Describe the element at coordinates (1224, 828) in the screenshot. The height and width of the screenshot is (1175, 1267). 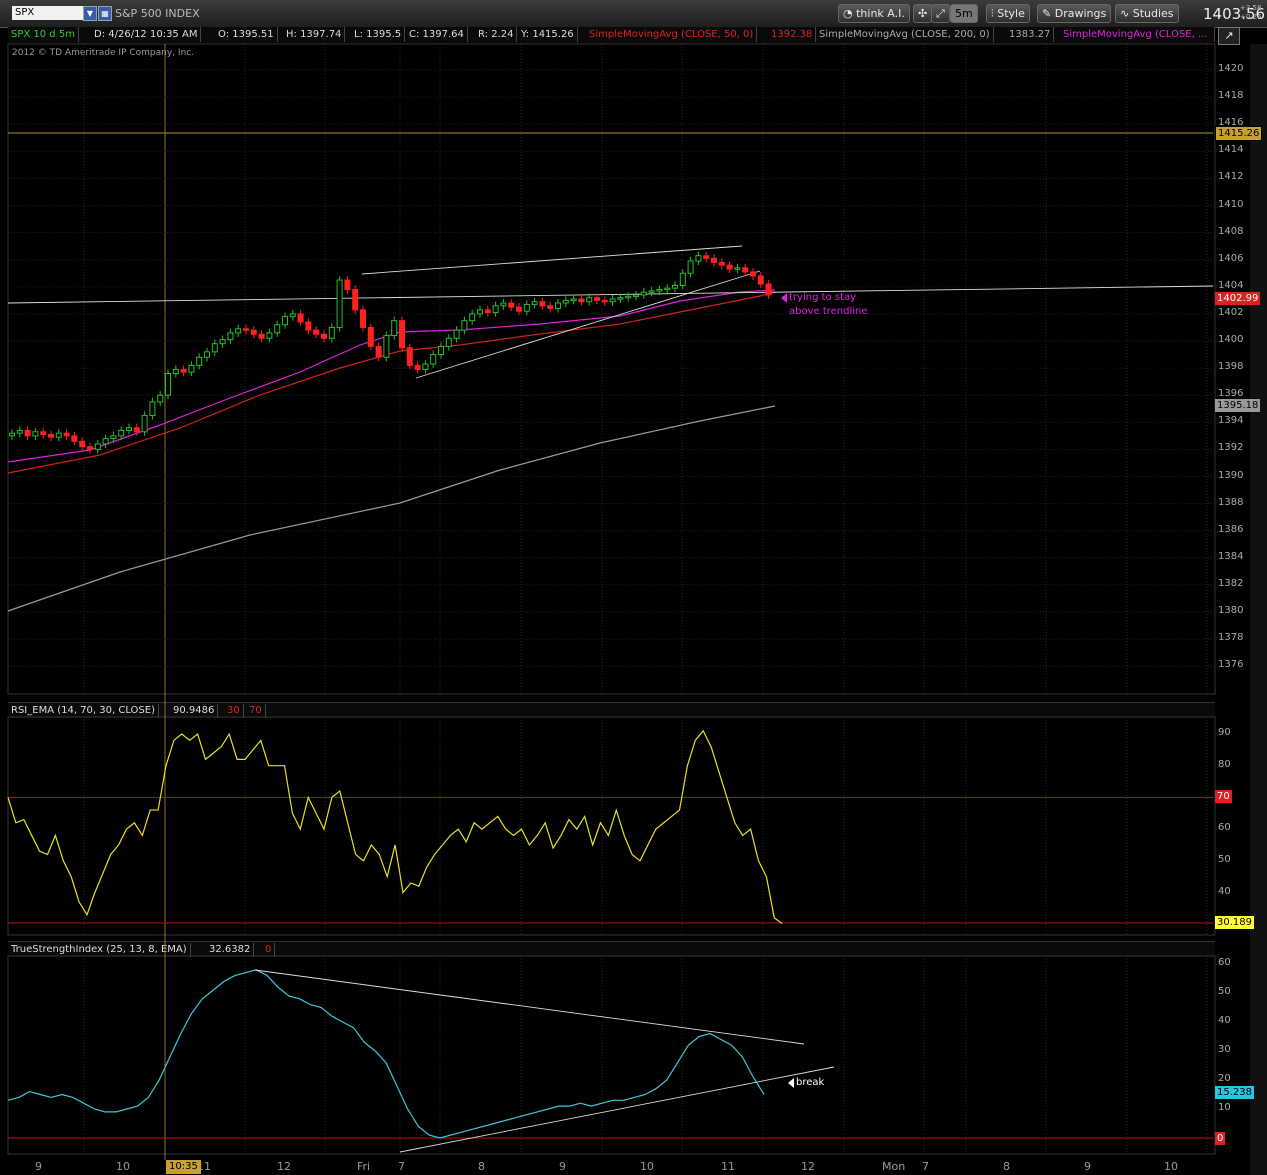
I see `rsi-axis-label: 60` at that location.